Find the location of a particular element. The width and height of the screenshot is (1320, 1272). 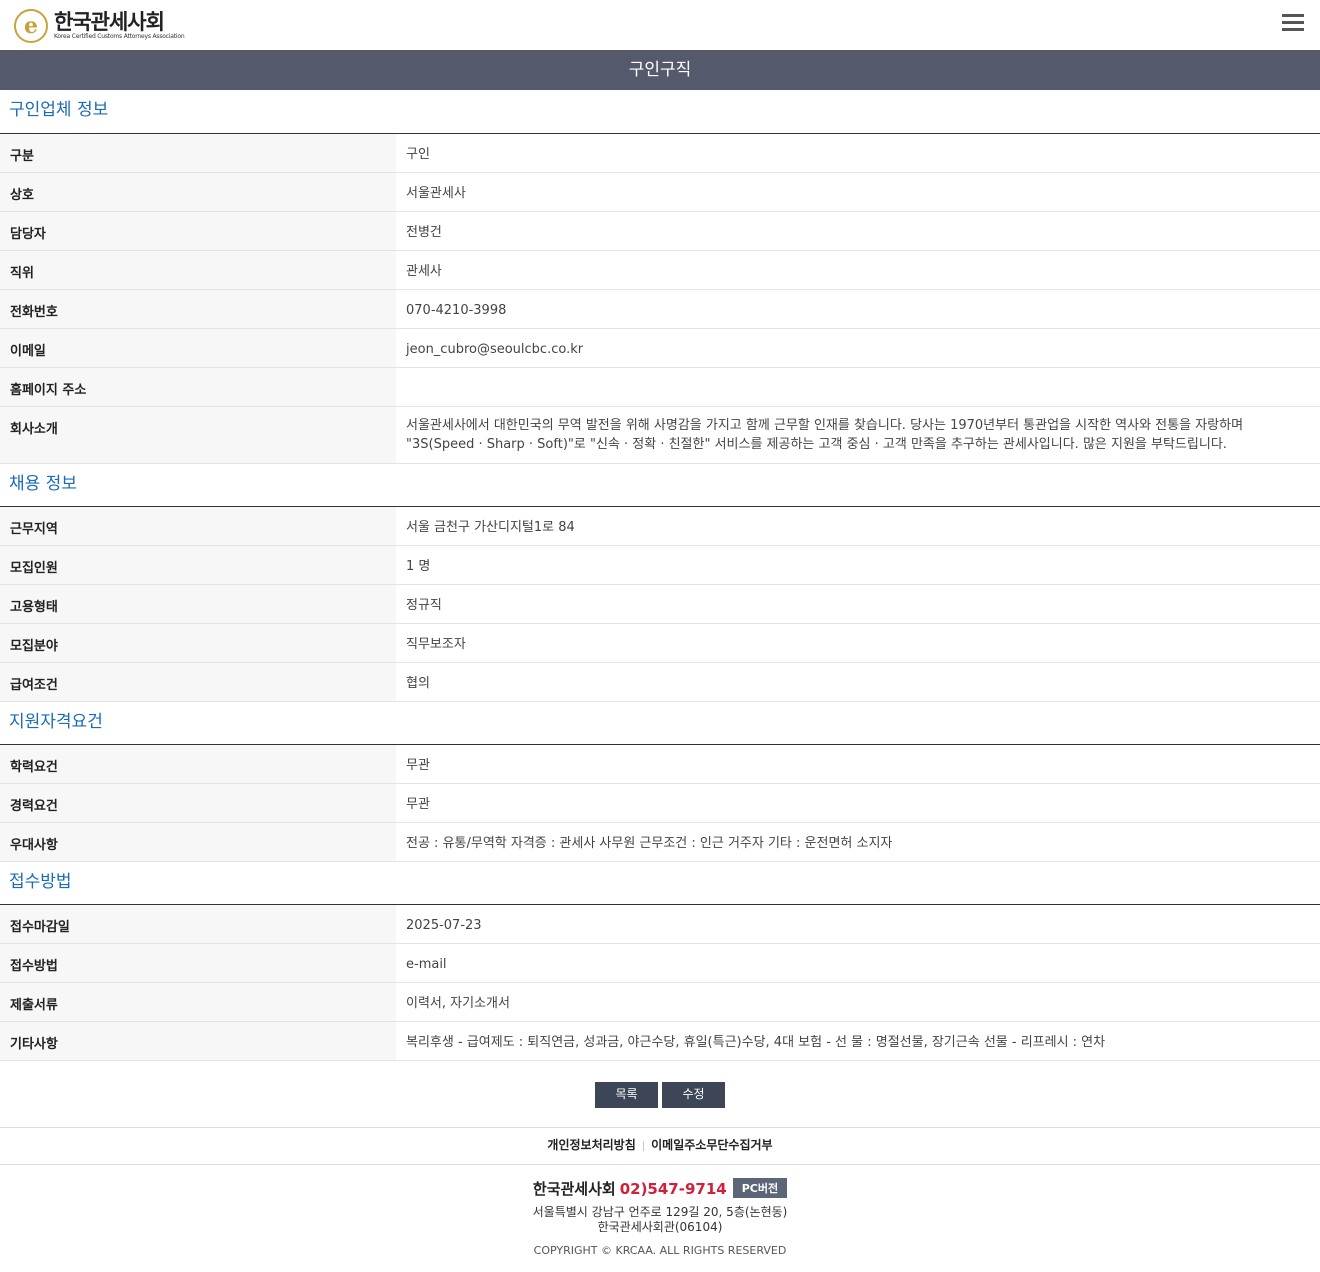

row-value: 정규직 is located at coordinates (424, 605).